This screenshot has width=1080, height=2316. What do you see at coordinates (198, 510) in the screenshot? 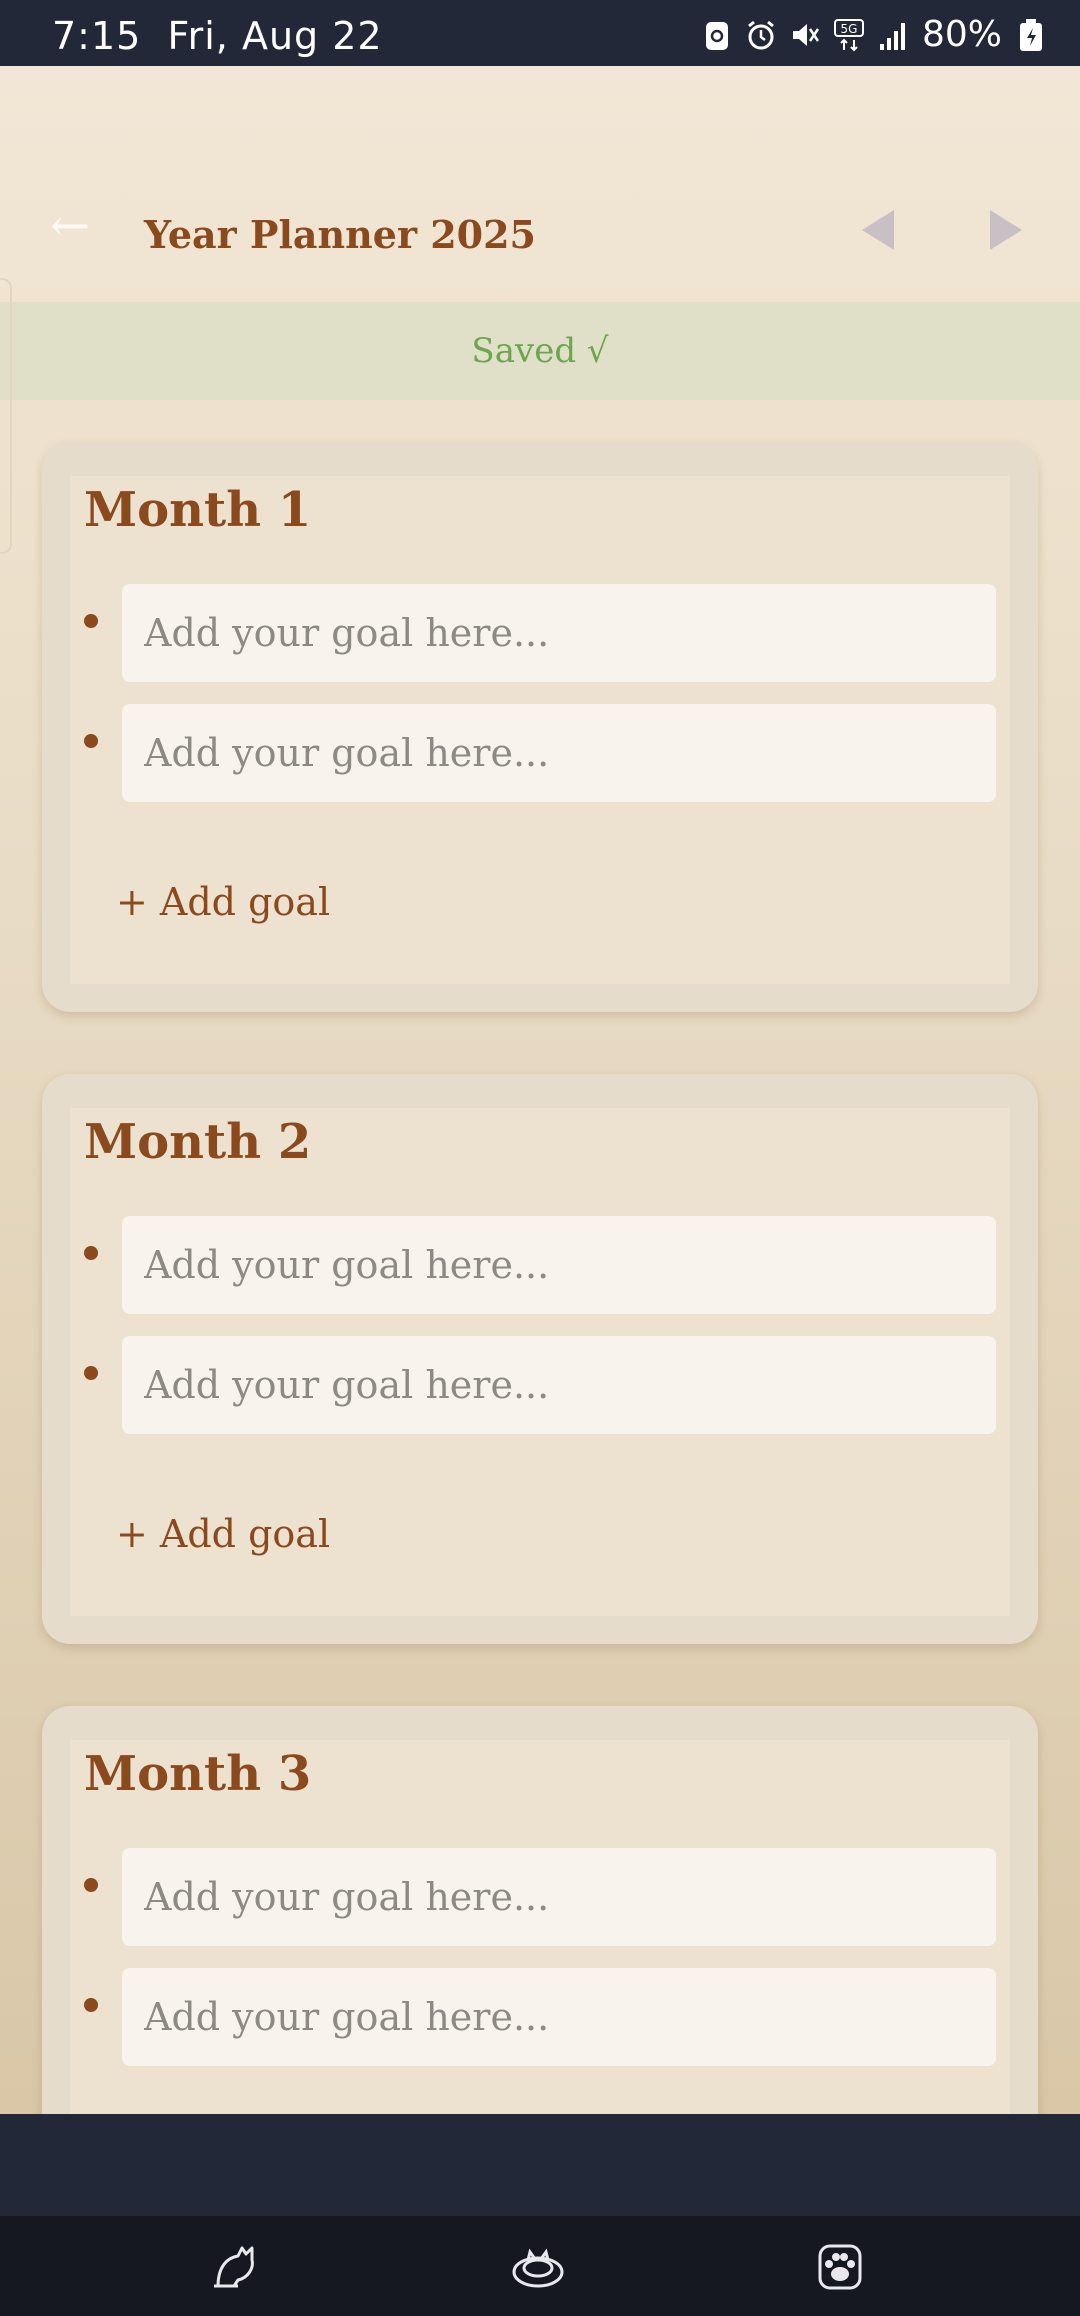
I see `month-title: Month 1` at bounding box center [198, 510].